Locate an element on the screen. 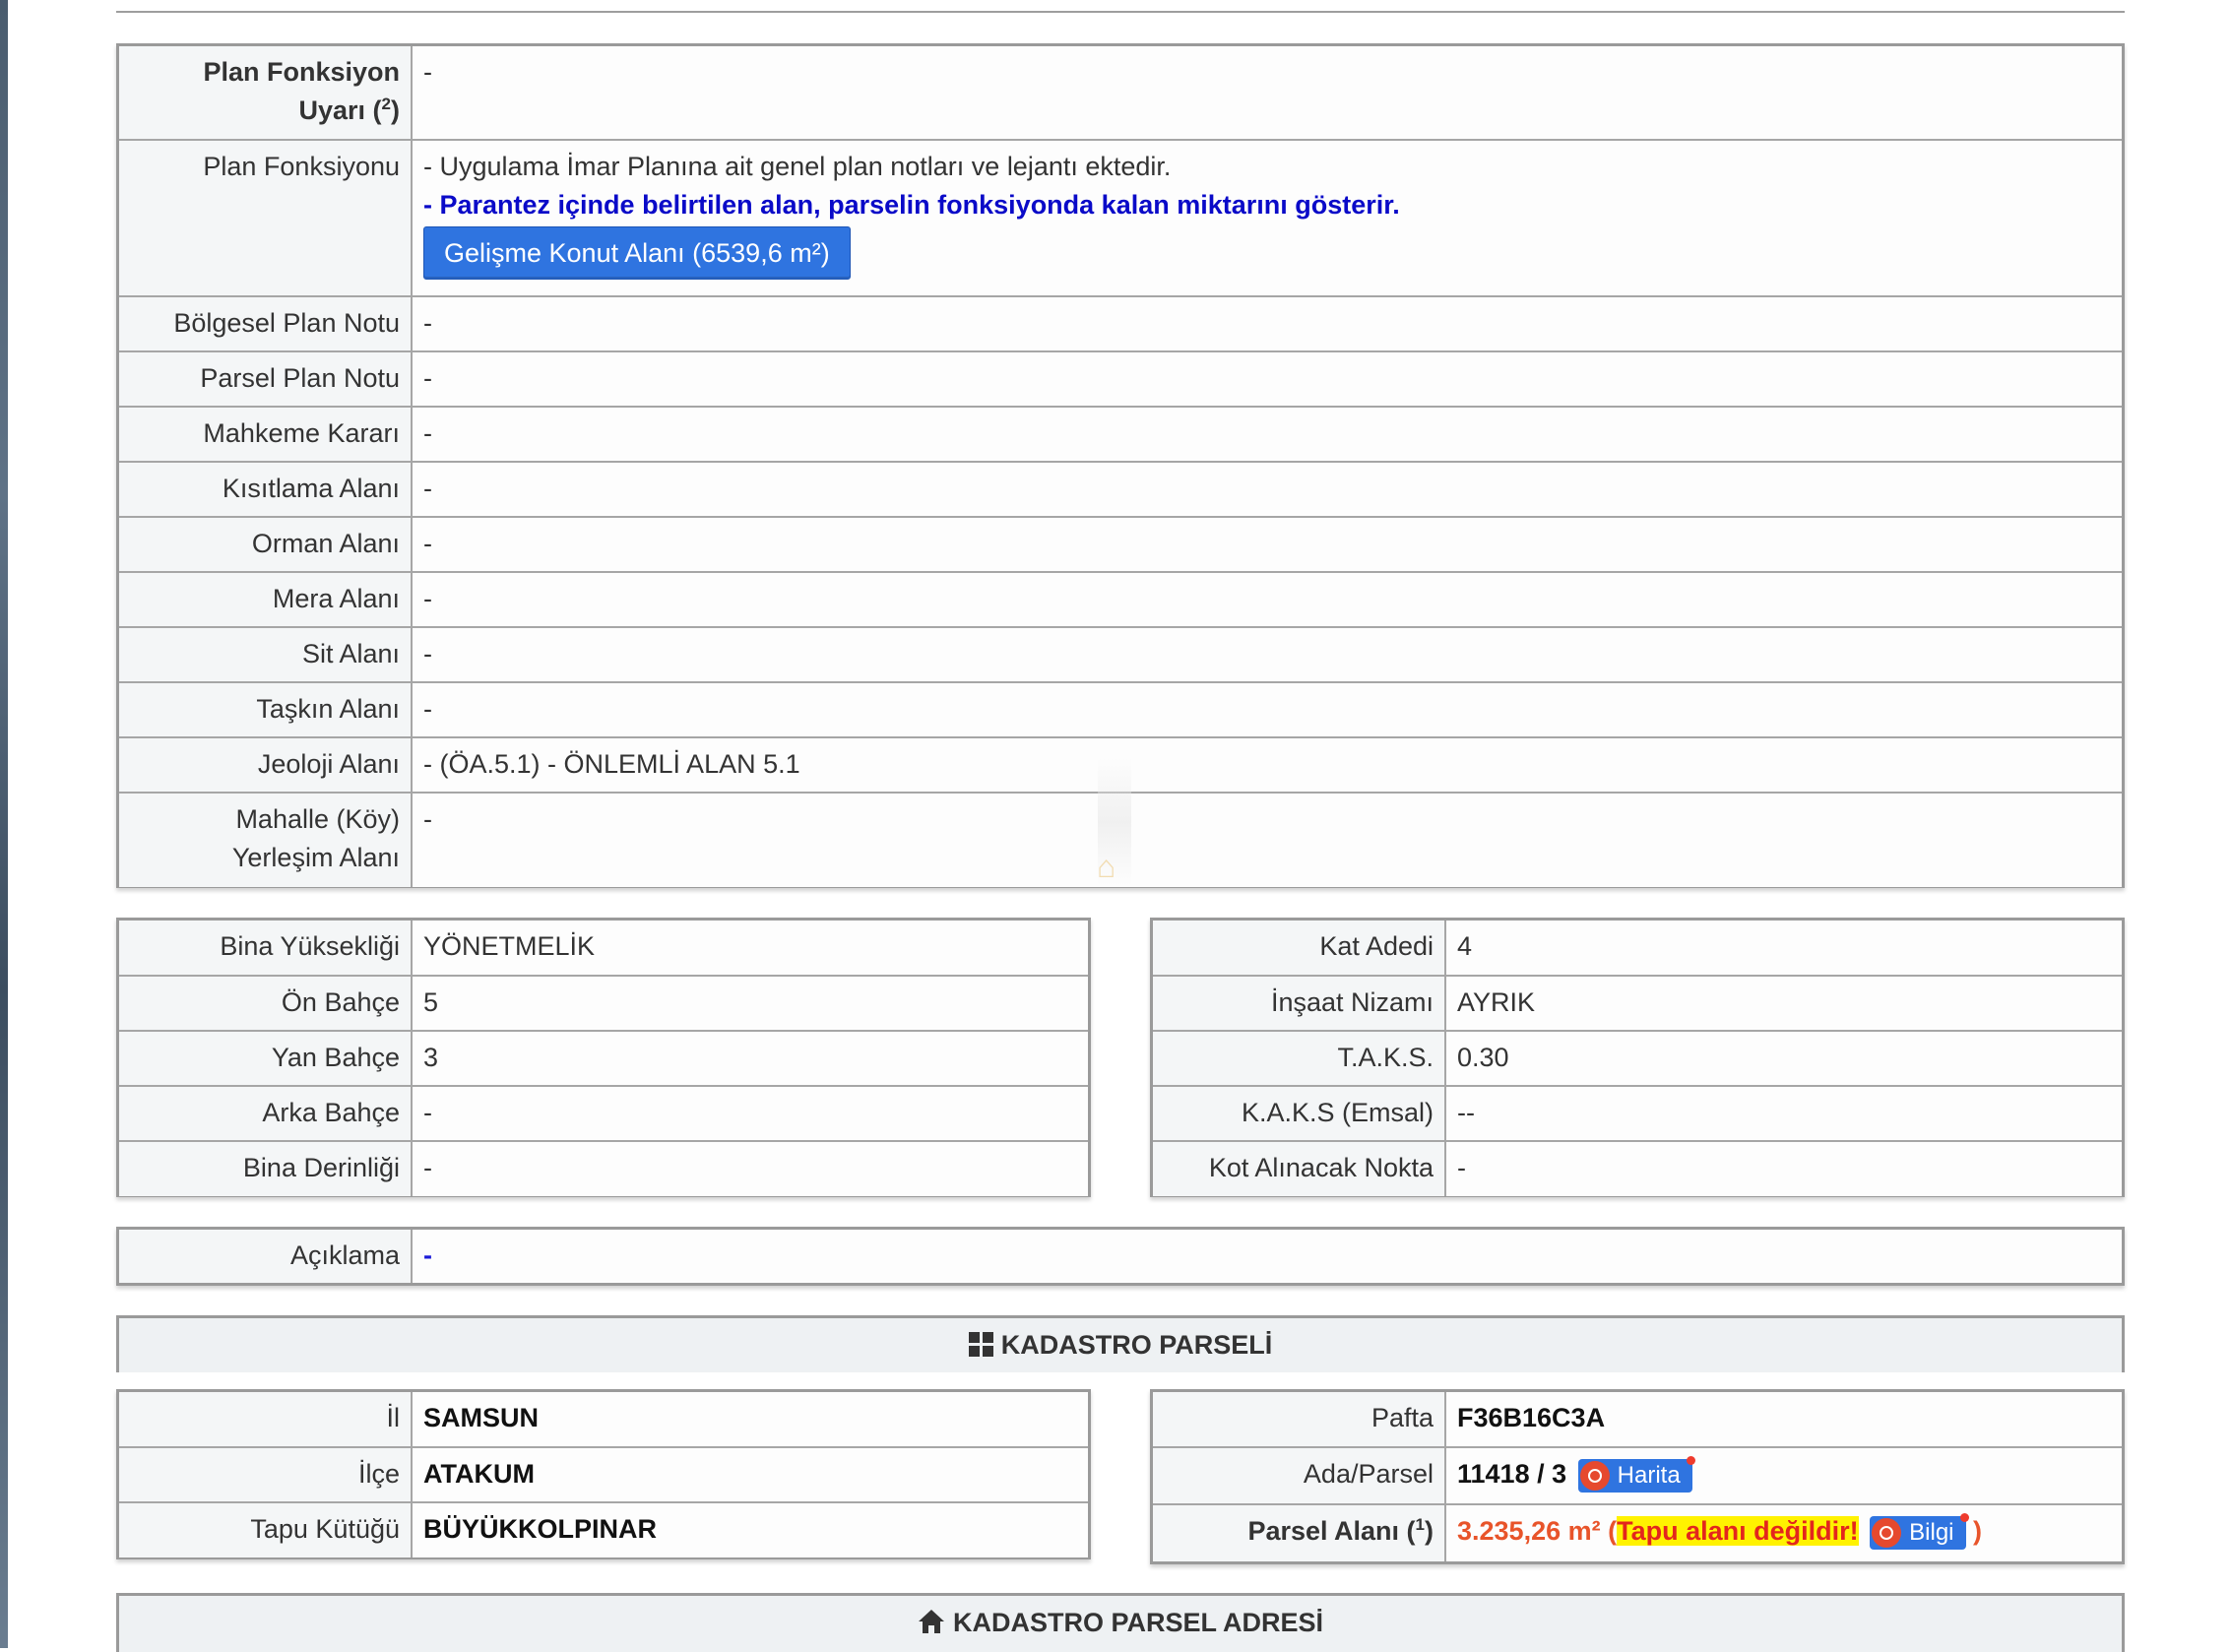  harita-button: Harita is located at coordinates (1636, 1474).